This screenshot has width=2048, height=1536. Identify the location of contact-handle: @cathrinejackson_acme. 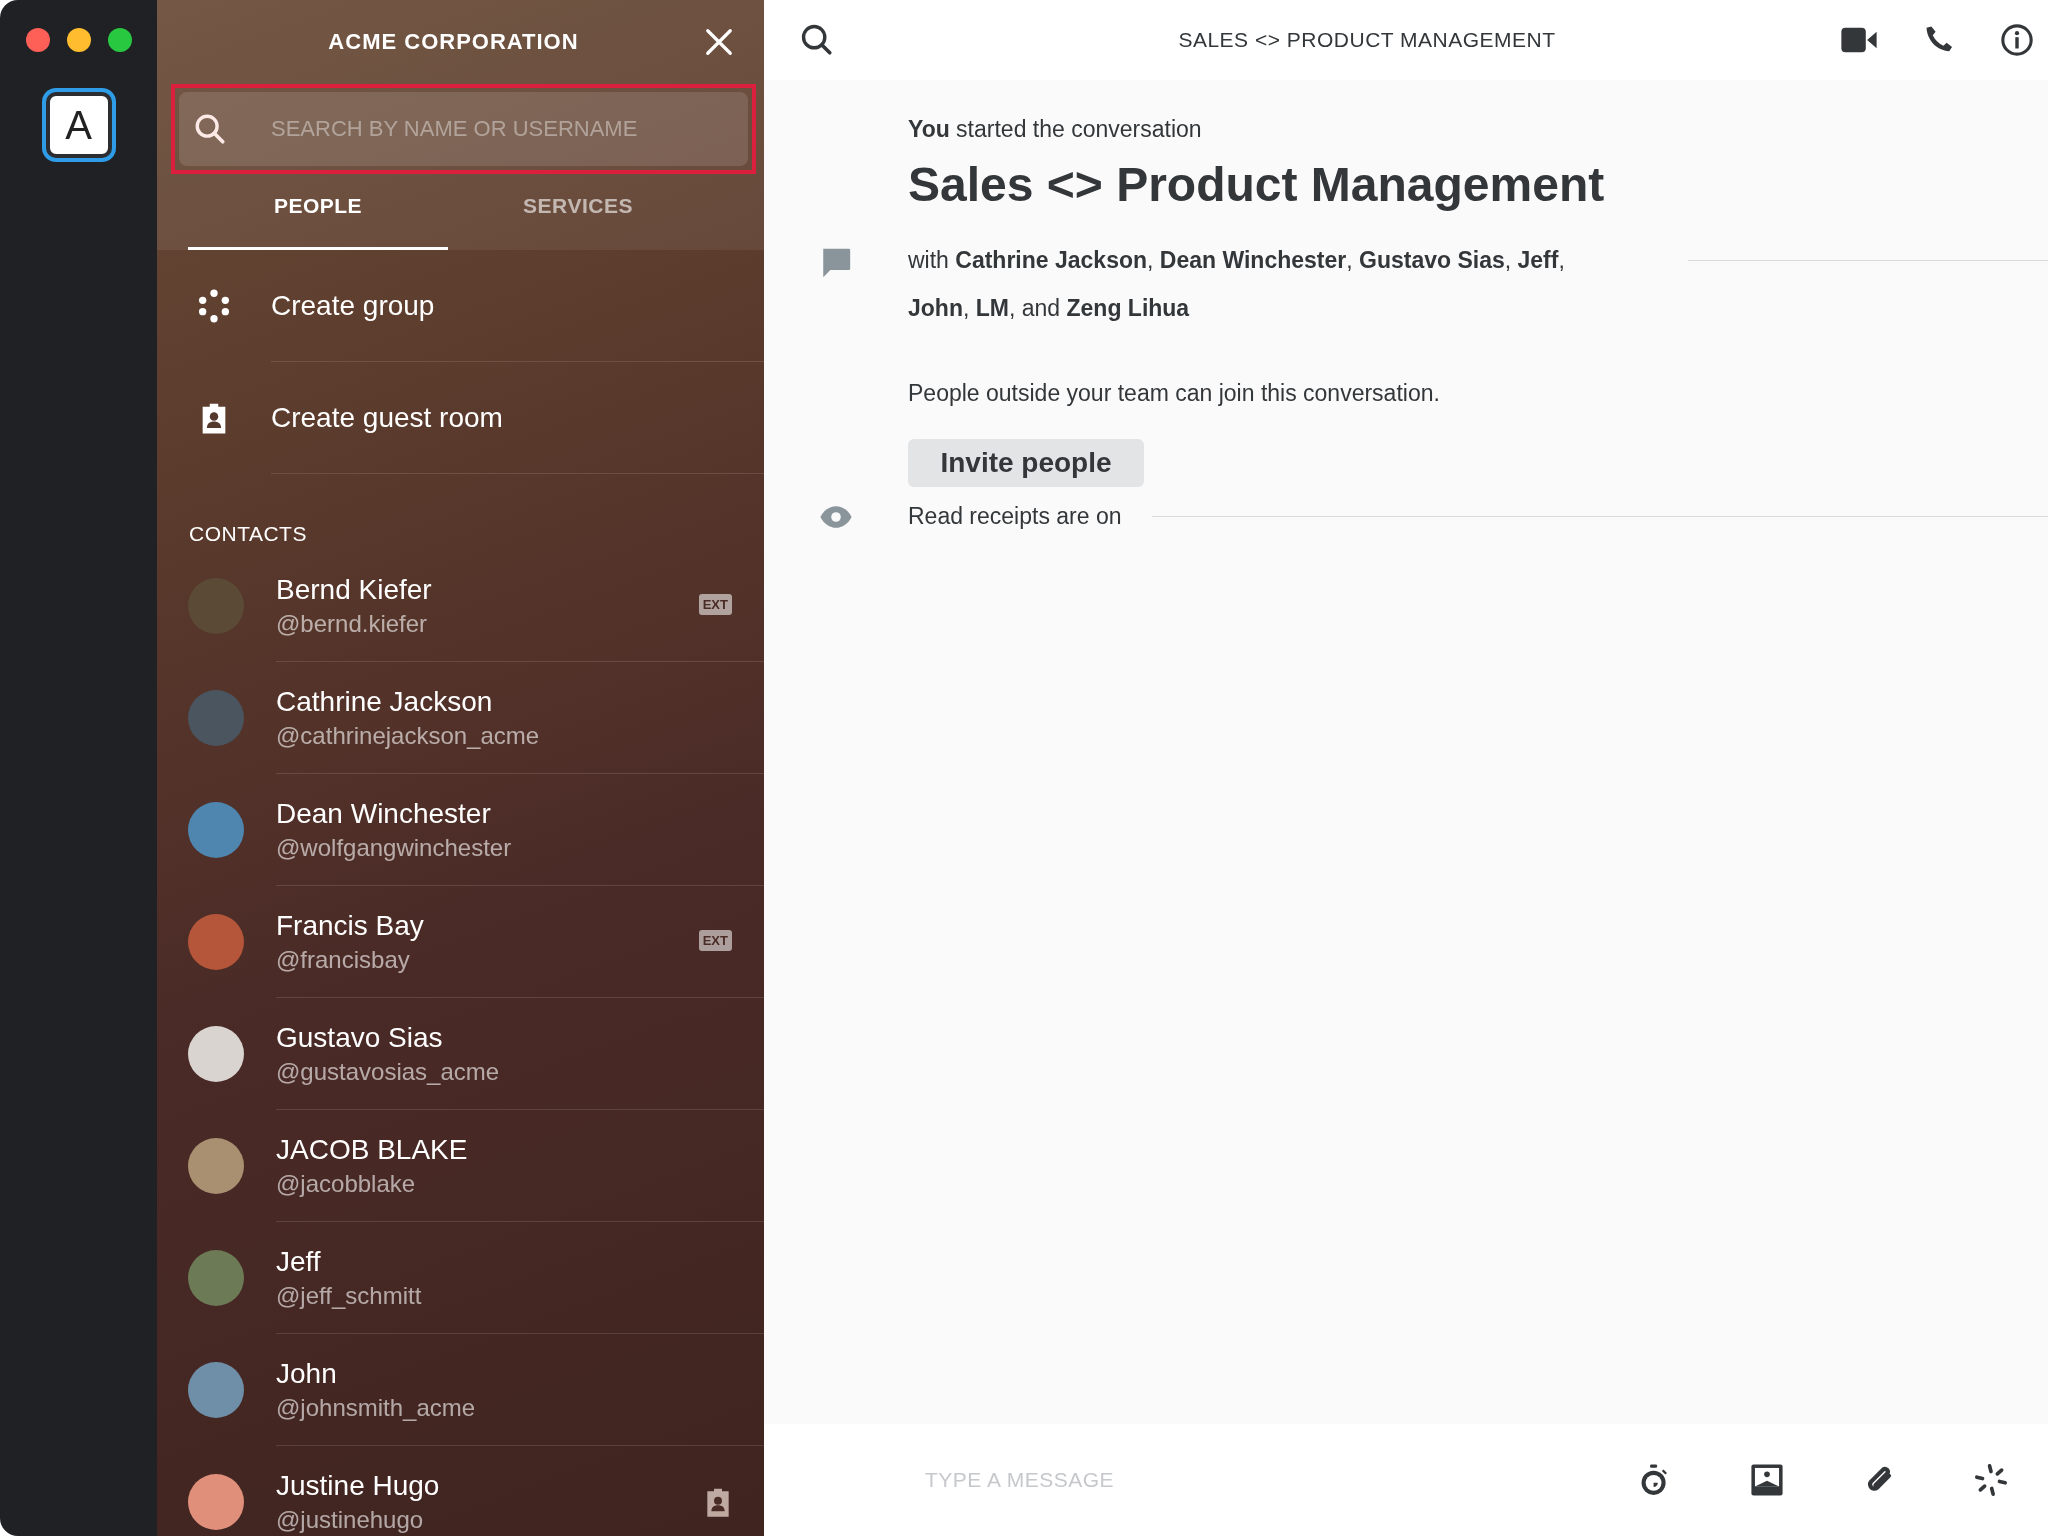
(408, 735).